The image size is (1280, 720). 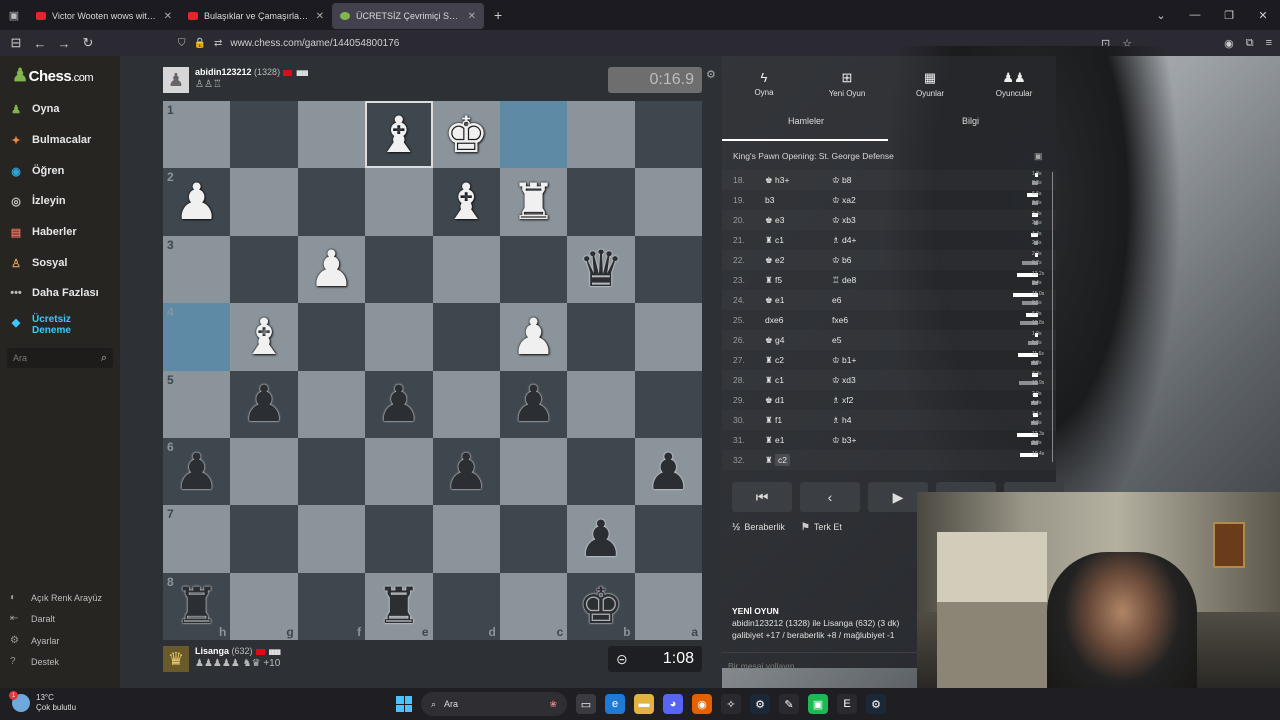 I want to click on tab-overflow-icon: ⌄, so click(x=1161, y=15).